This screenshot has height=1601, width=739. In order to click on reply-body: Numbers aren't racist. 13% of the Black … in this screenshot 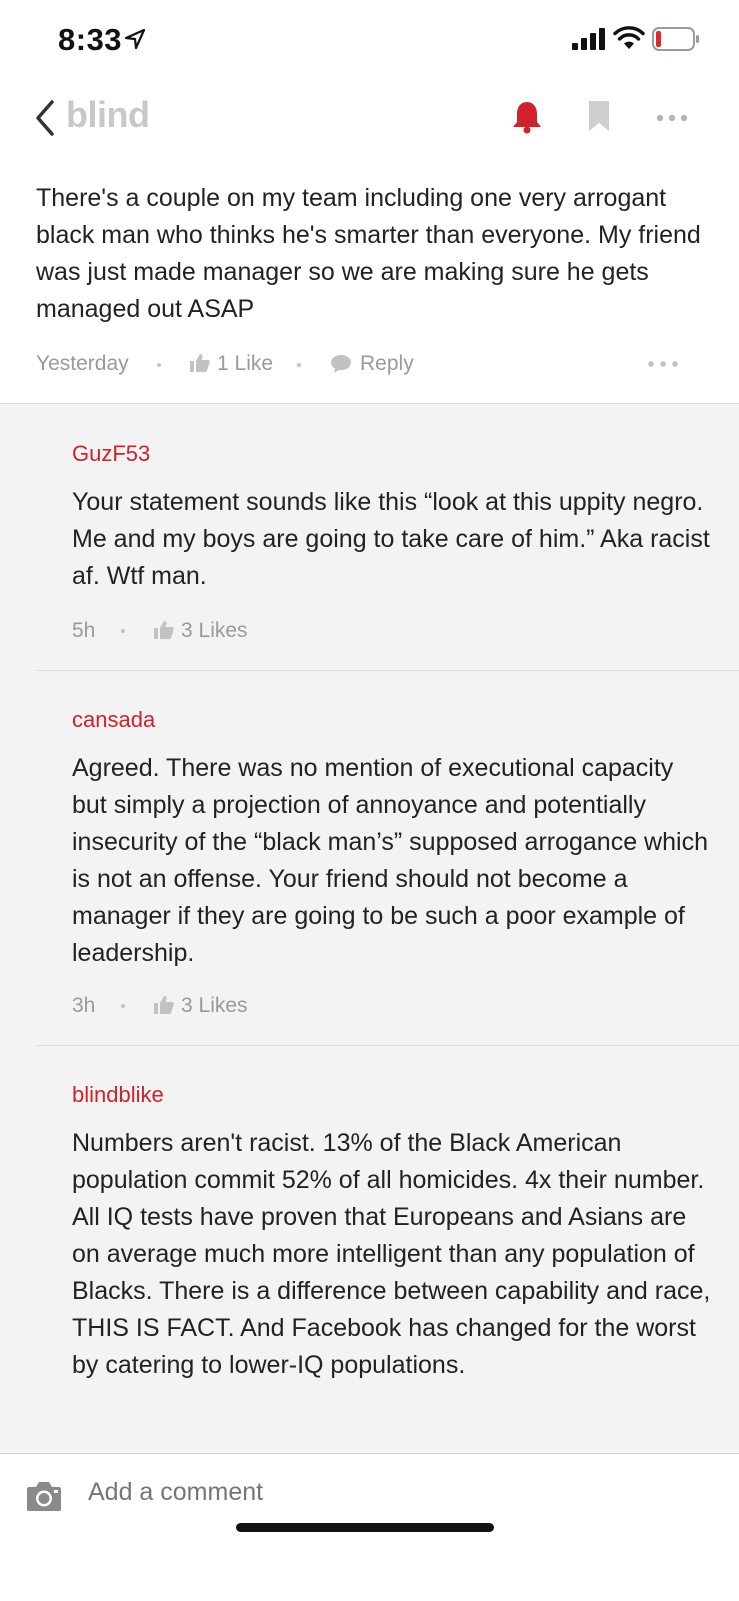, I will do `click(391, 1254)`.